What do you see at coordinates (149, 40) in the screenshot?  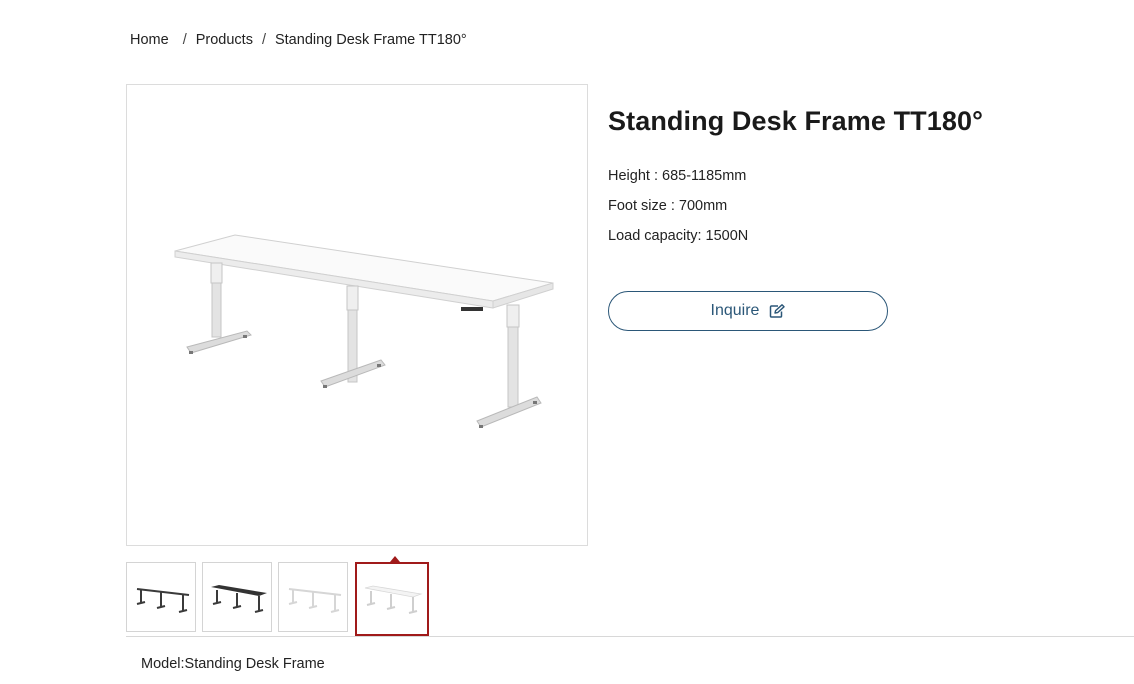 I see `breadcrumb-home: Home` at bounding box center [149, 40].